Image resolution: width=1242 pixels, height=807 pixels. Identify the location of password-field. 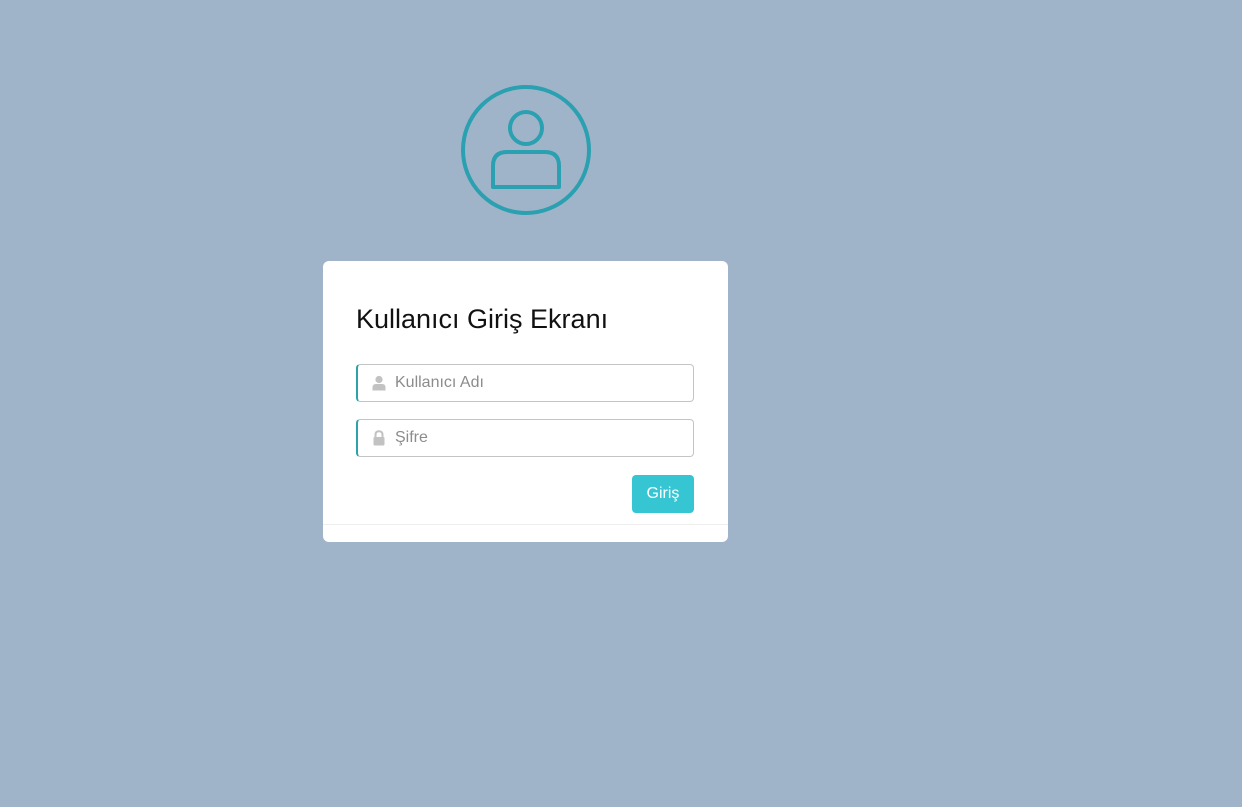
(525, 438).